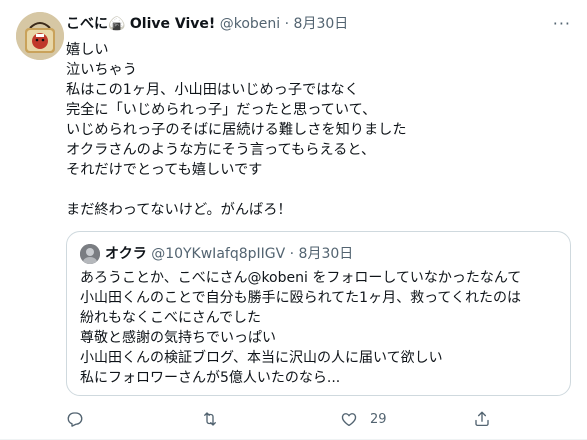  What do you see at coordinates (261, 358) in the screenshot?
I see `quote-line: 小山田くんの検証ブログ、本当に沢山の人に届いて欲しい` at bounding box center [261, 358].